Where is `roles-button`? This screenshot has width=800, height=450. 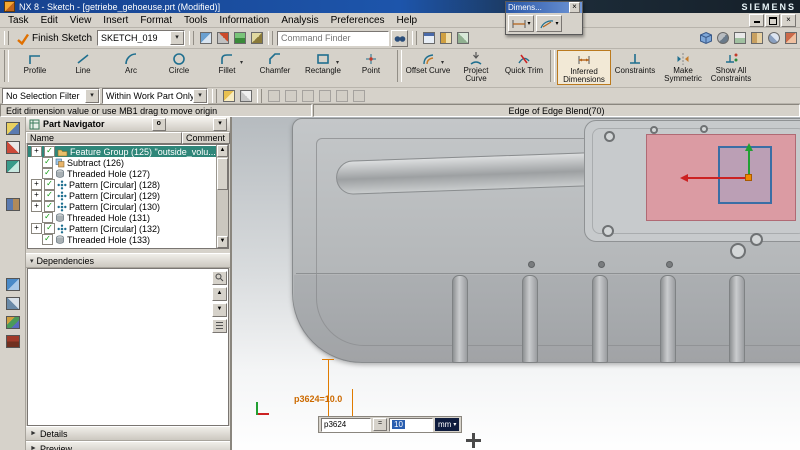
roles-button is located at coordinates (13, 322).